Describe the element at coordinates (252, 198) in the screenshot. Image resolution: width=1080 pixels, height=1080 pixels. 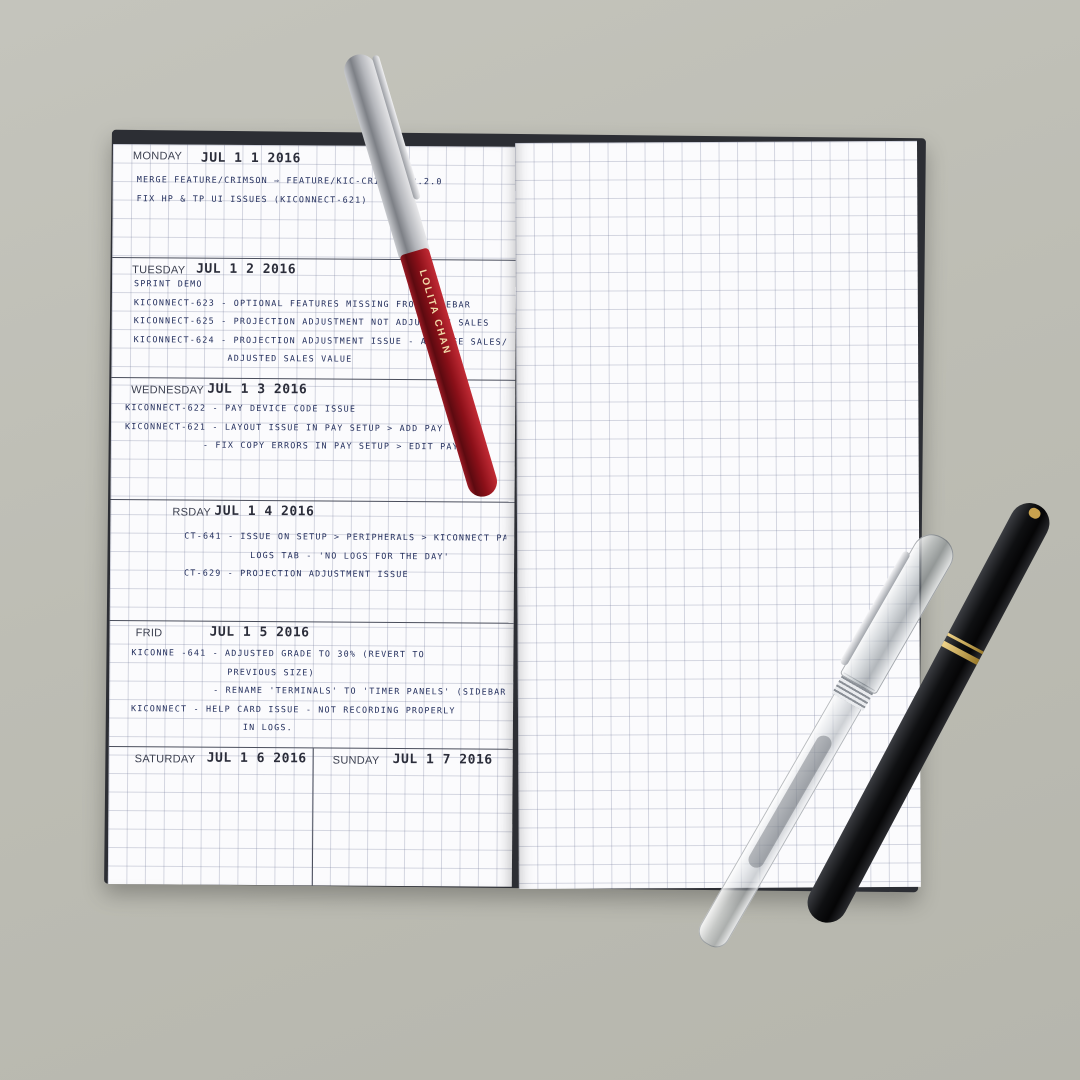
I see `note-line: FIX HP & TP UI ISSUES (KICONNECT-621)` at that location.